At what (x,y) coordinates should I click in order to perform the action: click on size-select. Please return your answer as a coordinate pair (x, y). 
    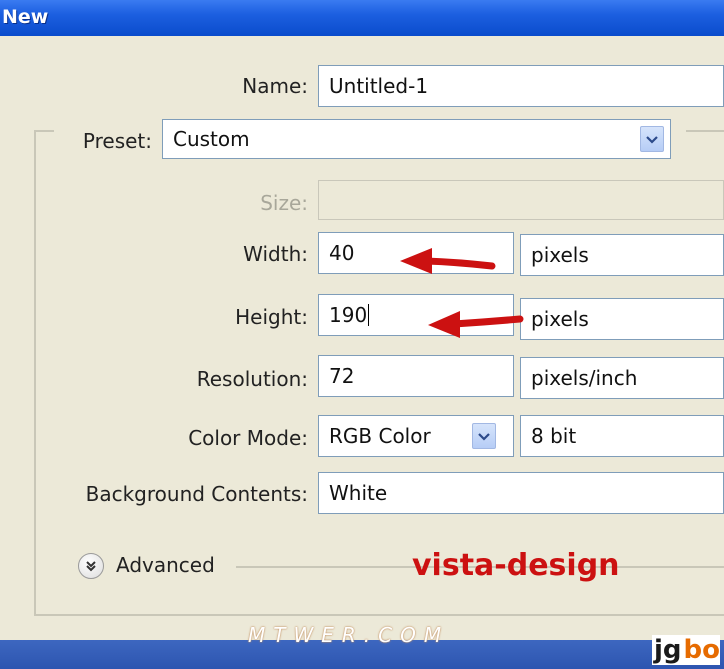
    Looking at the image, I should click on (521, 200).